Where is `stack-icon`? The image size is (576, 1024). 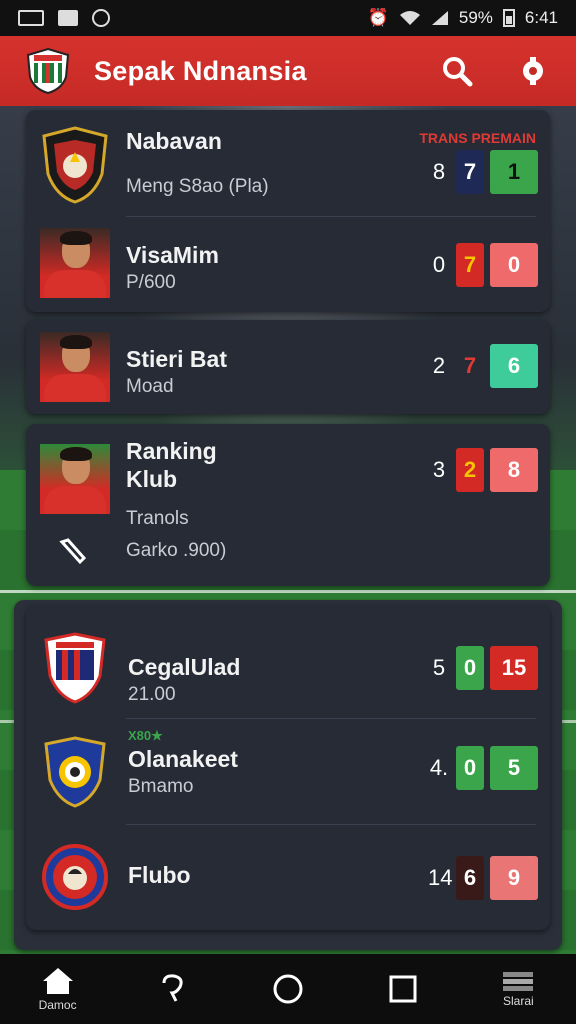
stack-icon is located at coordinates (518, 981).